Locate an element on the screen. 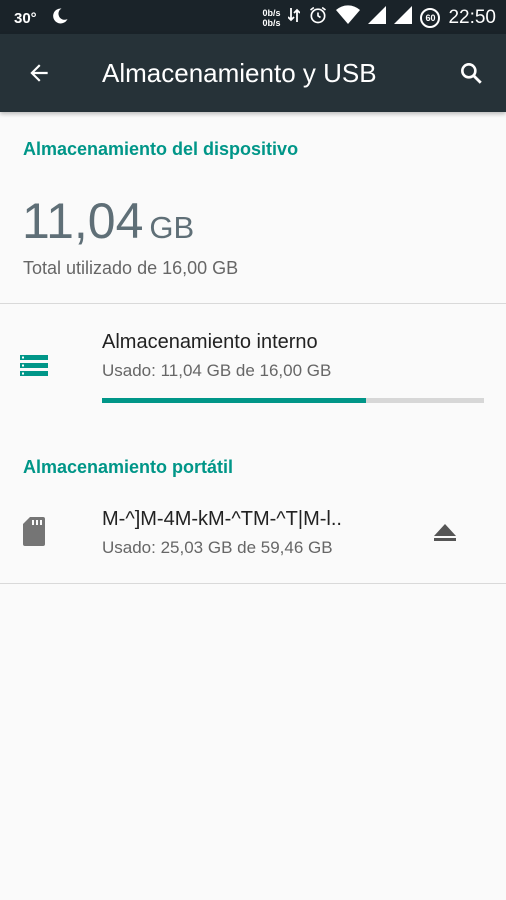 The width and height of the screenshot is (506, 900). divider is located at coordinates (253, 583).